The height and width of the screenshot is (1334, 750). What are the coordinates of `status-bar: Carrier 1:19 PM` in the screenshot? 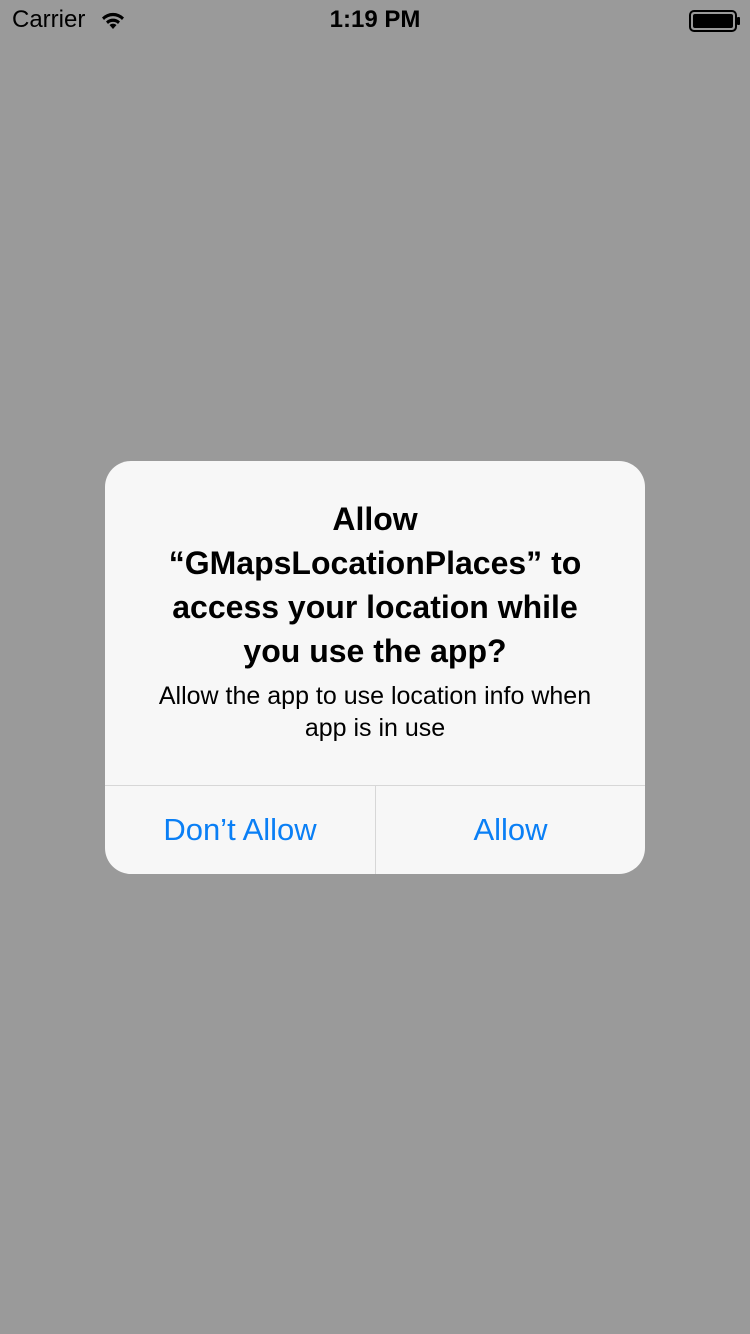 It's located at (375, 20).